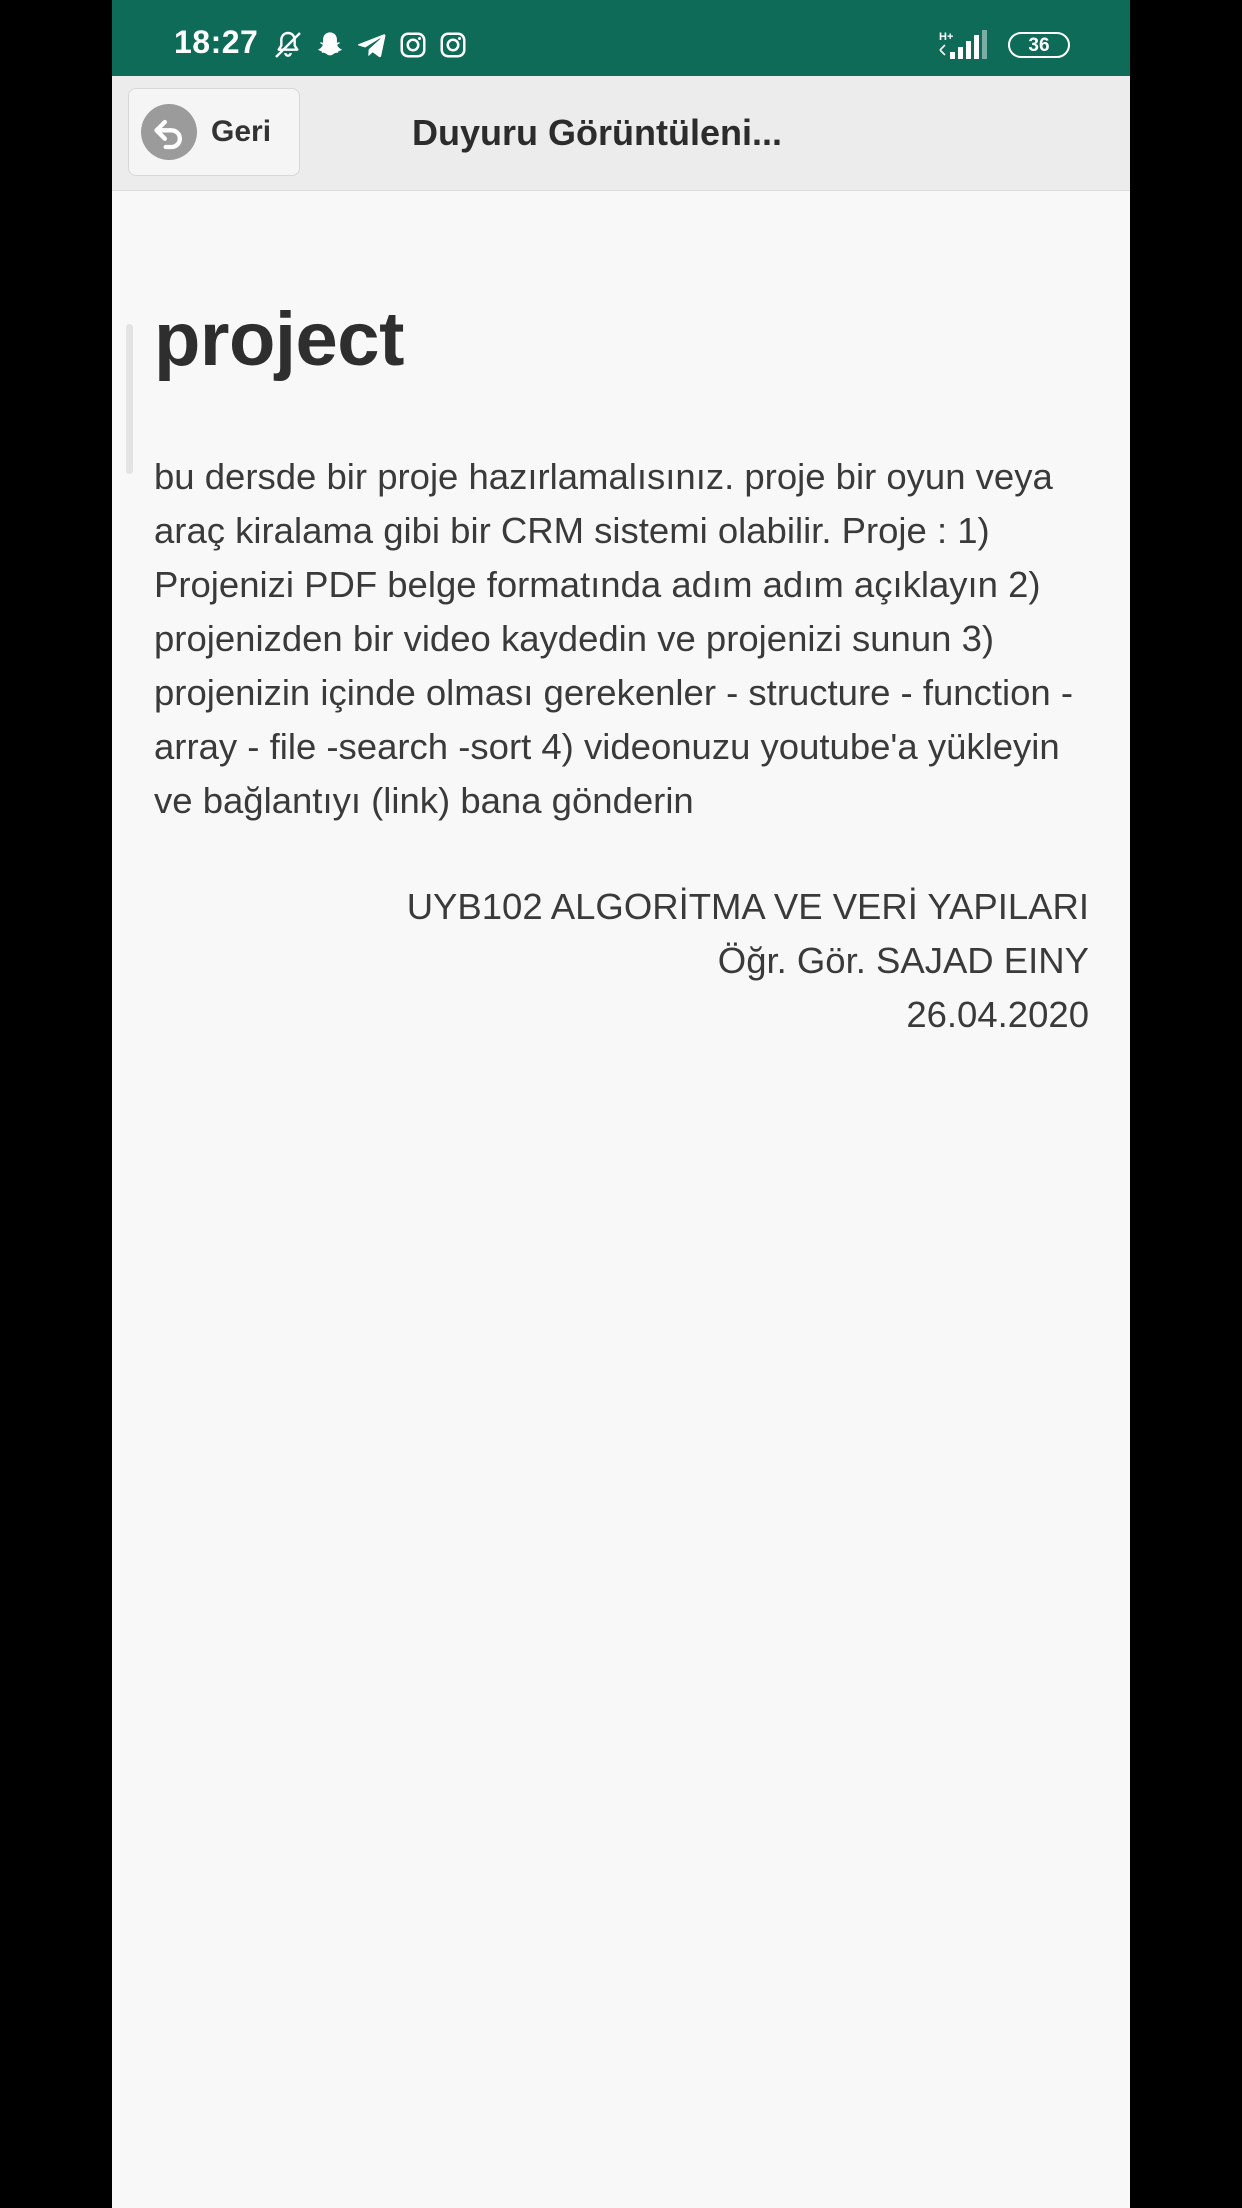 Image resolution: width=1242 pixels, height=2208 pixels. Describe the element at coordinates (997, 1014) in the screenshot. I see `announcement-date: 26.04.2020` at that location.